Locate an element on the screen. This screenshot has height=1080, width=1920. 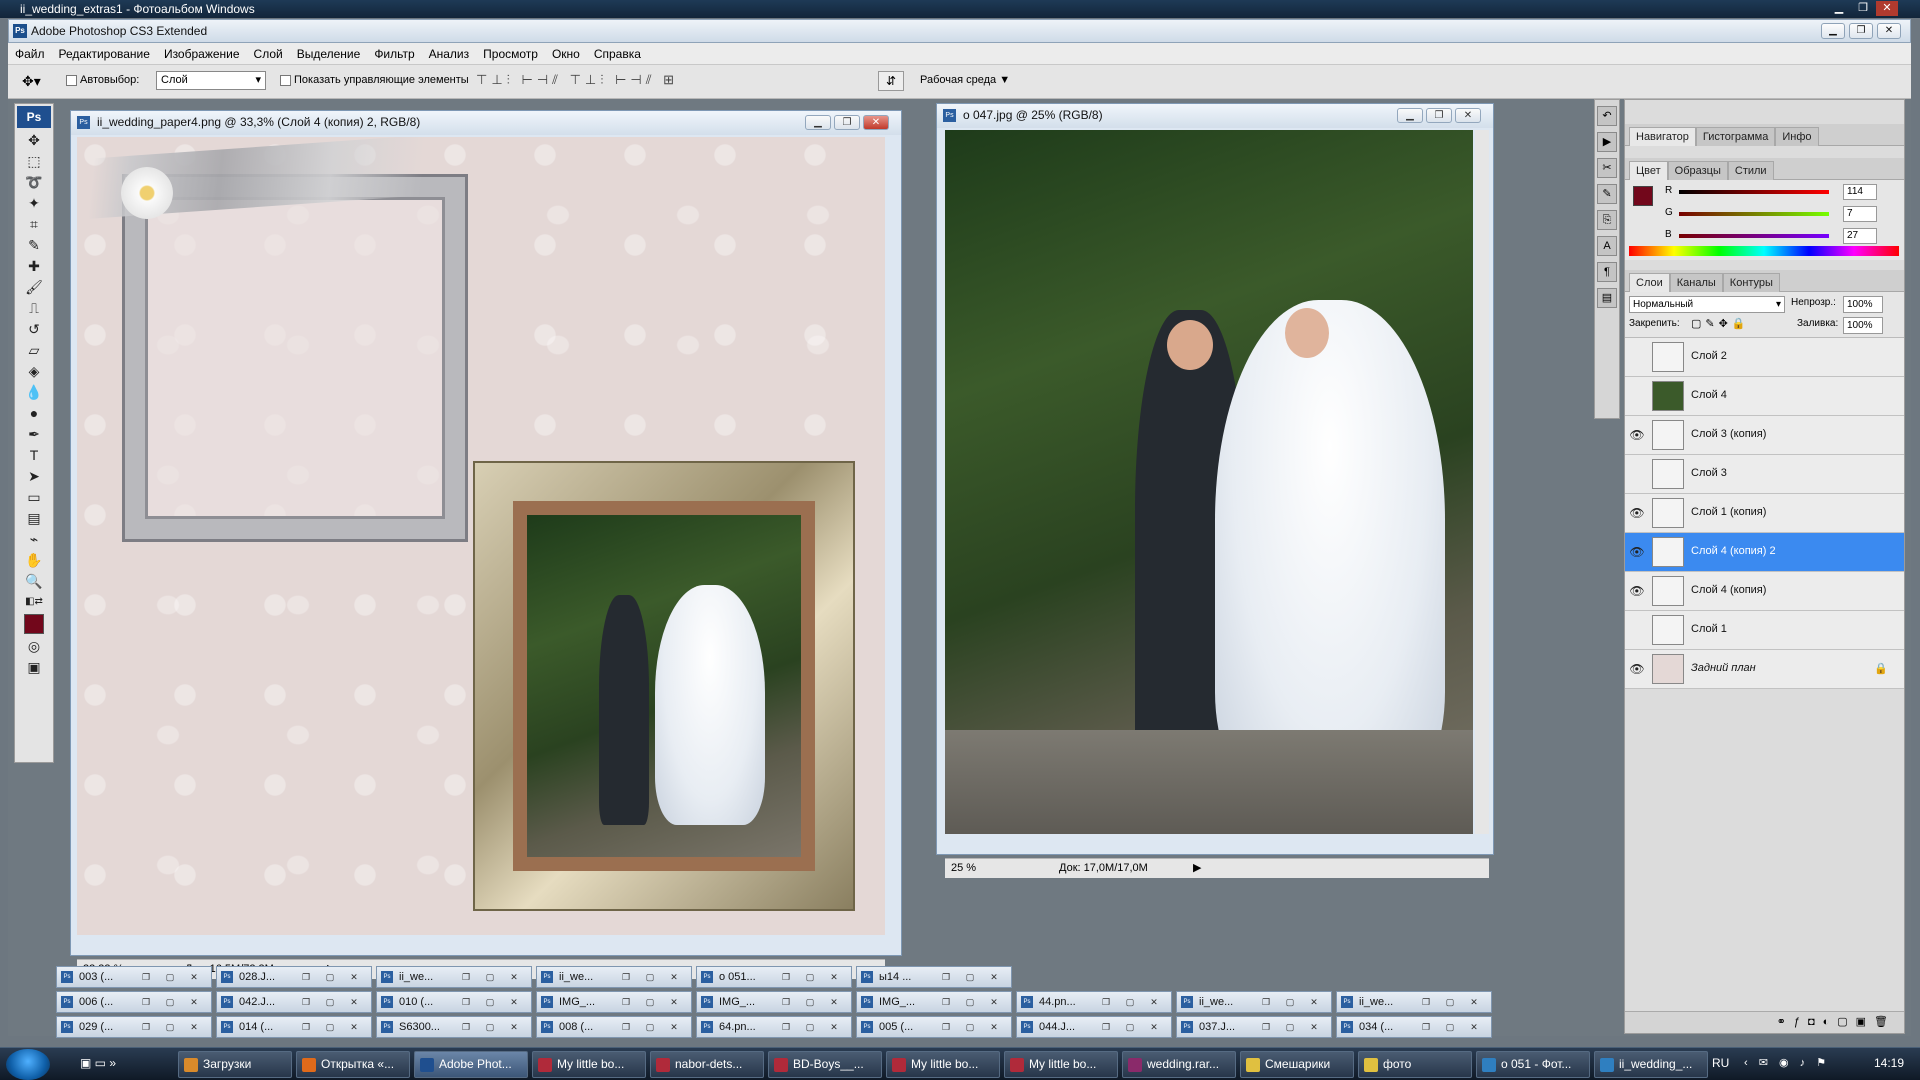
eyedropper-icon: ✎ is located at coordinates (34, 245).